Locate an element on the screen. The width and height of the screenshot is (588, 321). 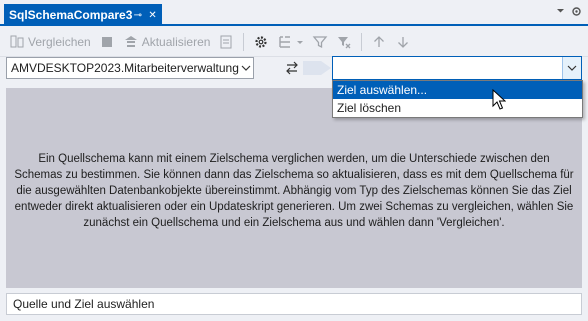
filter-button is located at coordinates (320, 42).